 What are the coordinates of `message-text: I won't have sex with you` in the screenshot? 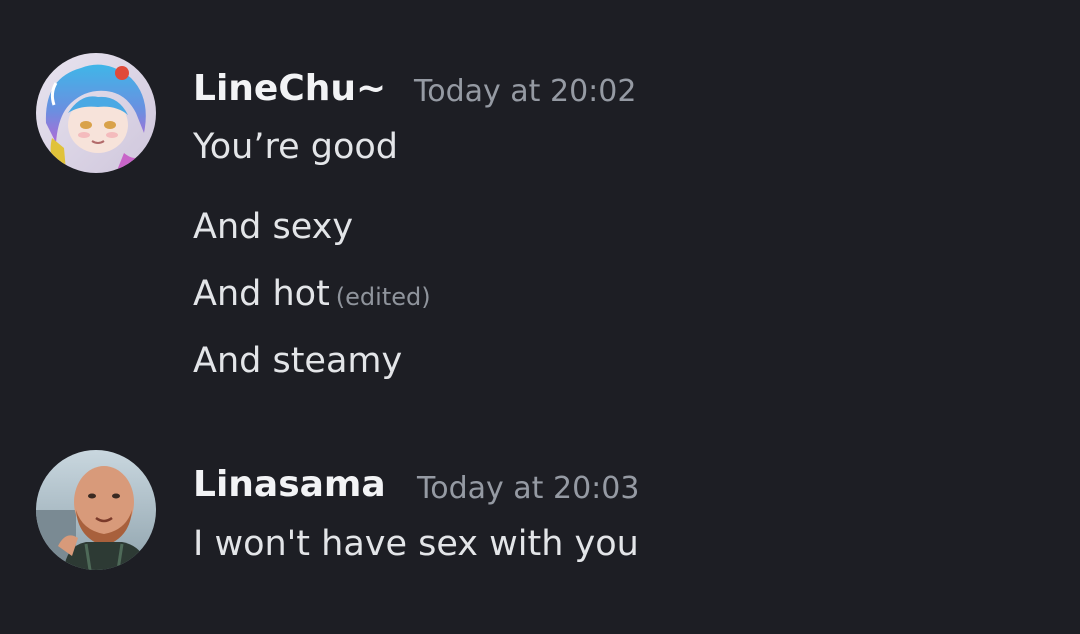 It's located at (416, 544).